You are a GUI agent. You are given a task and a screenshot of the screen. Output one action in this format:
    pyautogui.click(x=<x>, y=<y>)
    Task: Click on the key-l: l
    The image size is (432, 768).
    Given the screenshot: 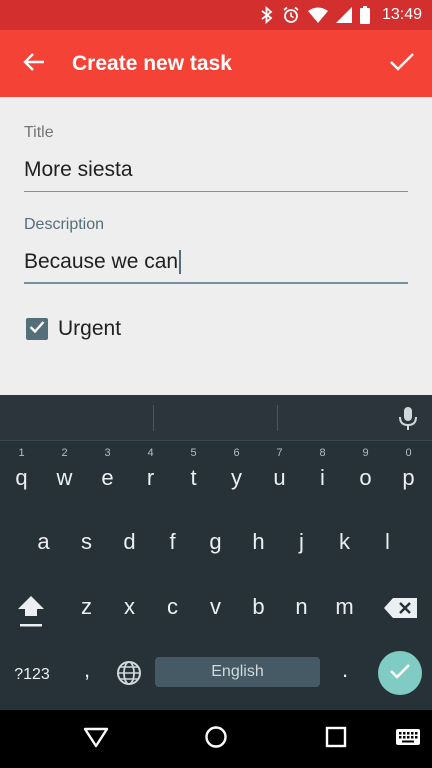 What is the action you would take?
    pyautogui.click(x=387, y=543)
    